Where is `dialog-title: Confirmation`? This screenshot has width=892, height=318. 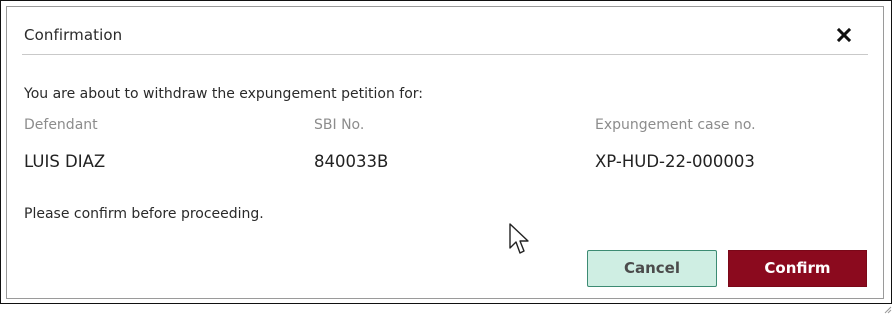 dialog-title: Confirmation is located at coordinates (73, 35).